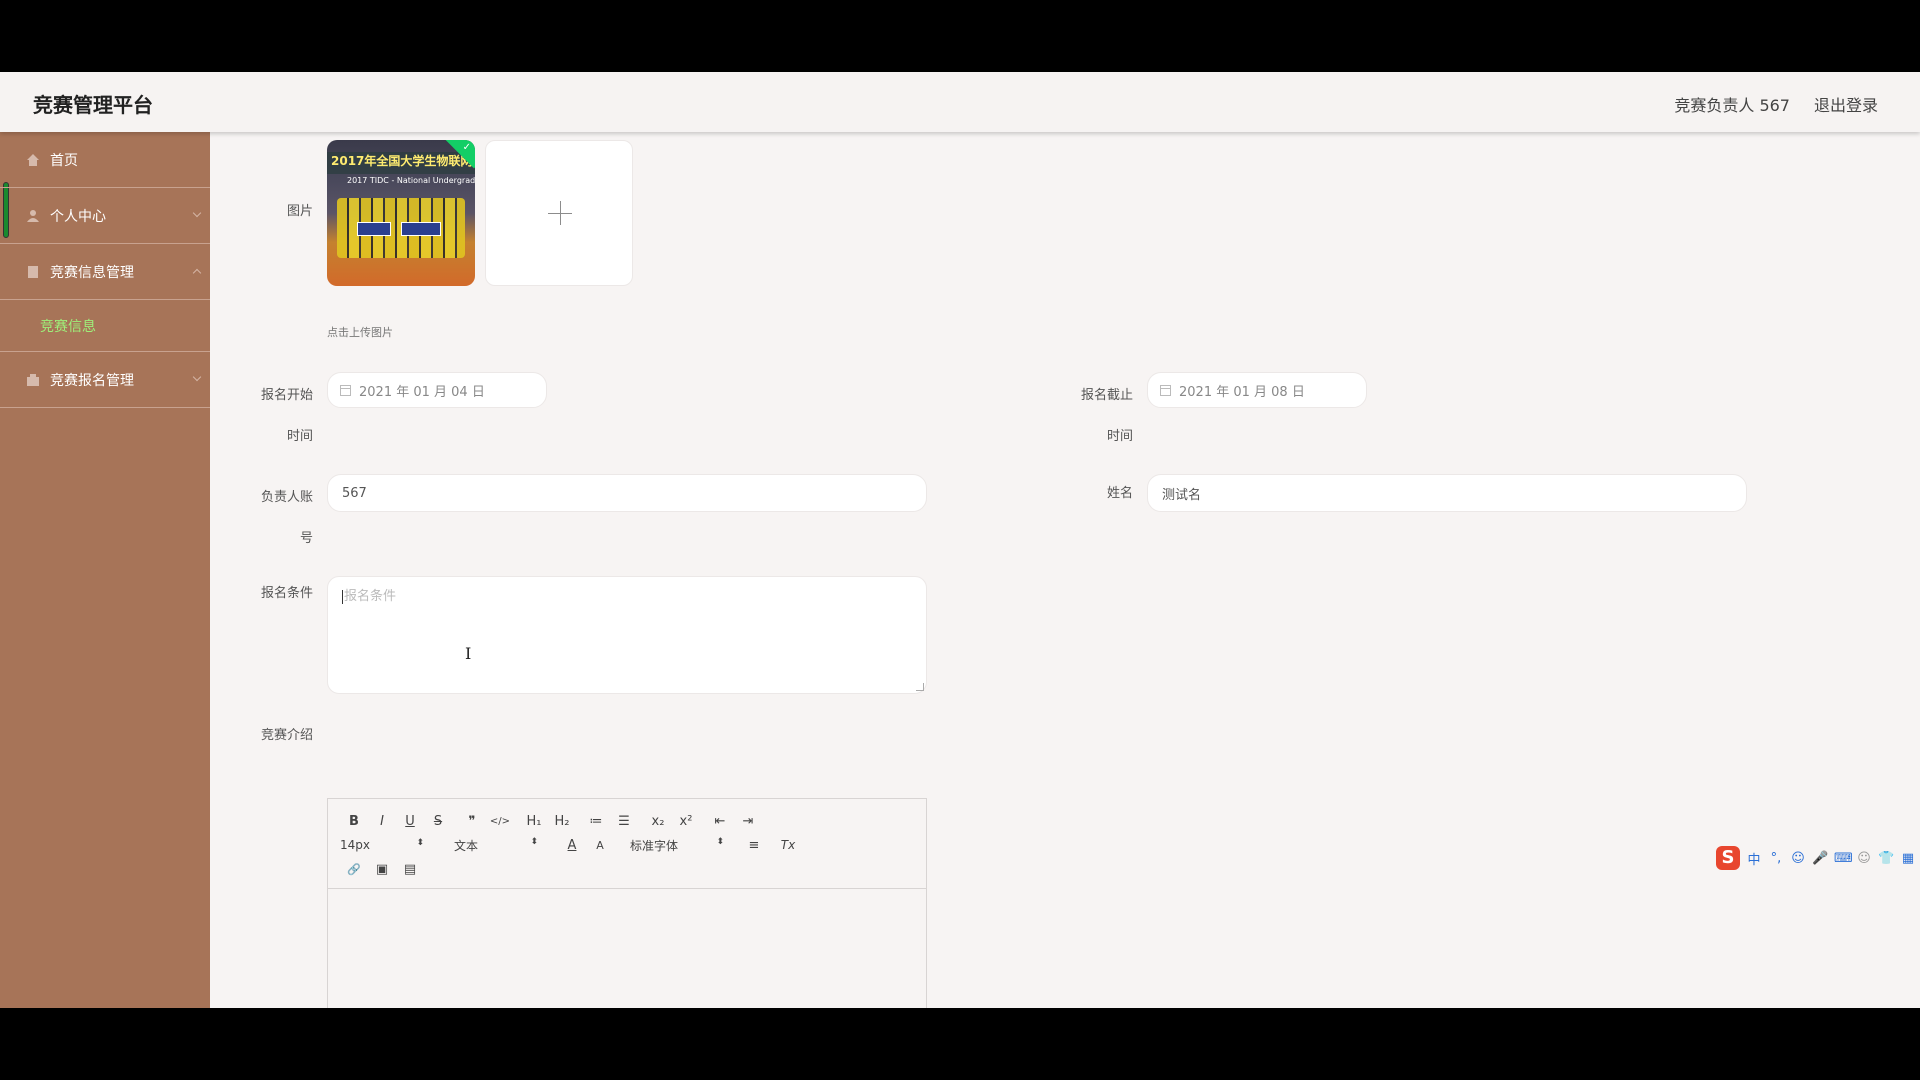  I want to click on letterbox-top, so click(960, 36).